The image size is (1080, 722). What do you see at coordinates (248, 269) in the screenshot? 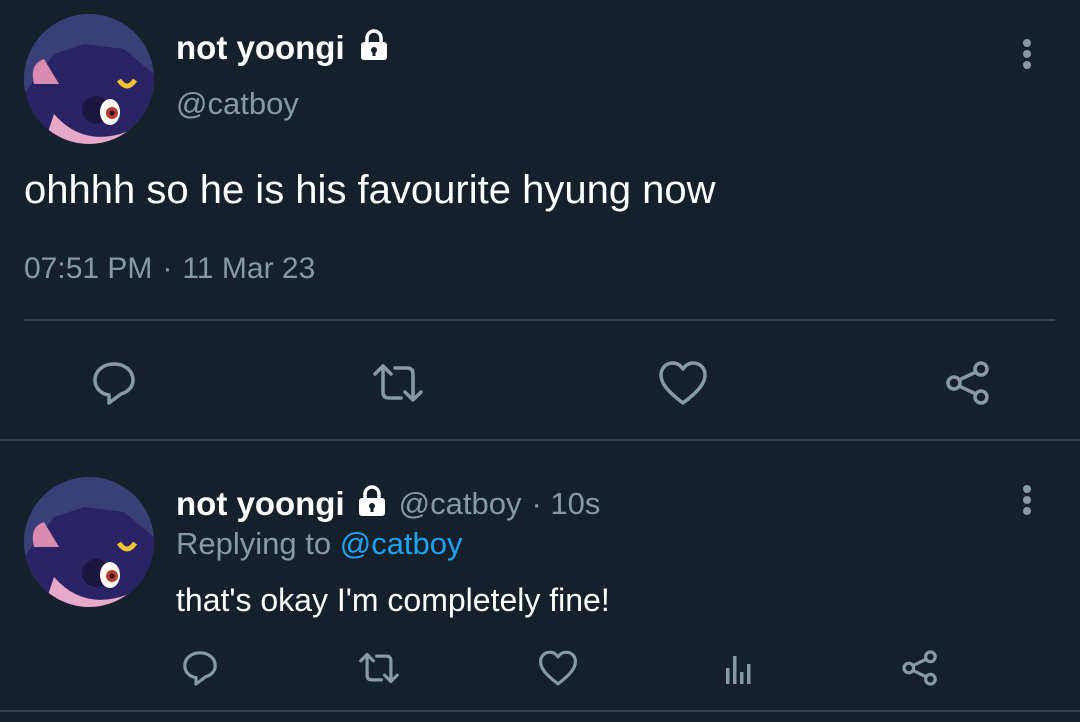
I see `tweet-date: 11 Mar 23` at bounding box center [248, 269].